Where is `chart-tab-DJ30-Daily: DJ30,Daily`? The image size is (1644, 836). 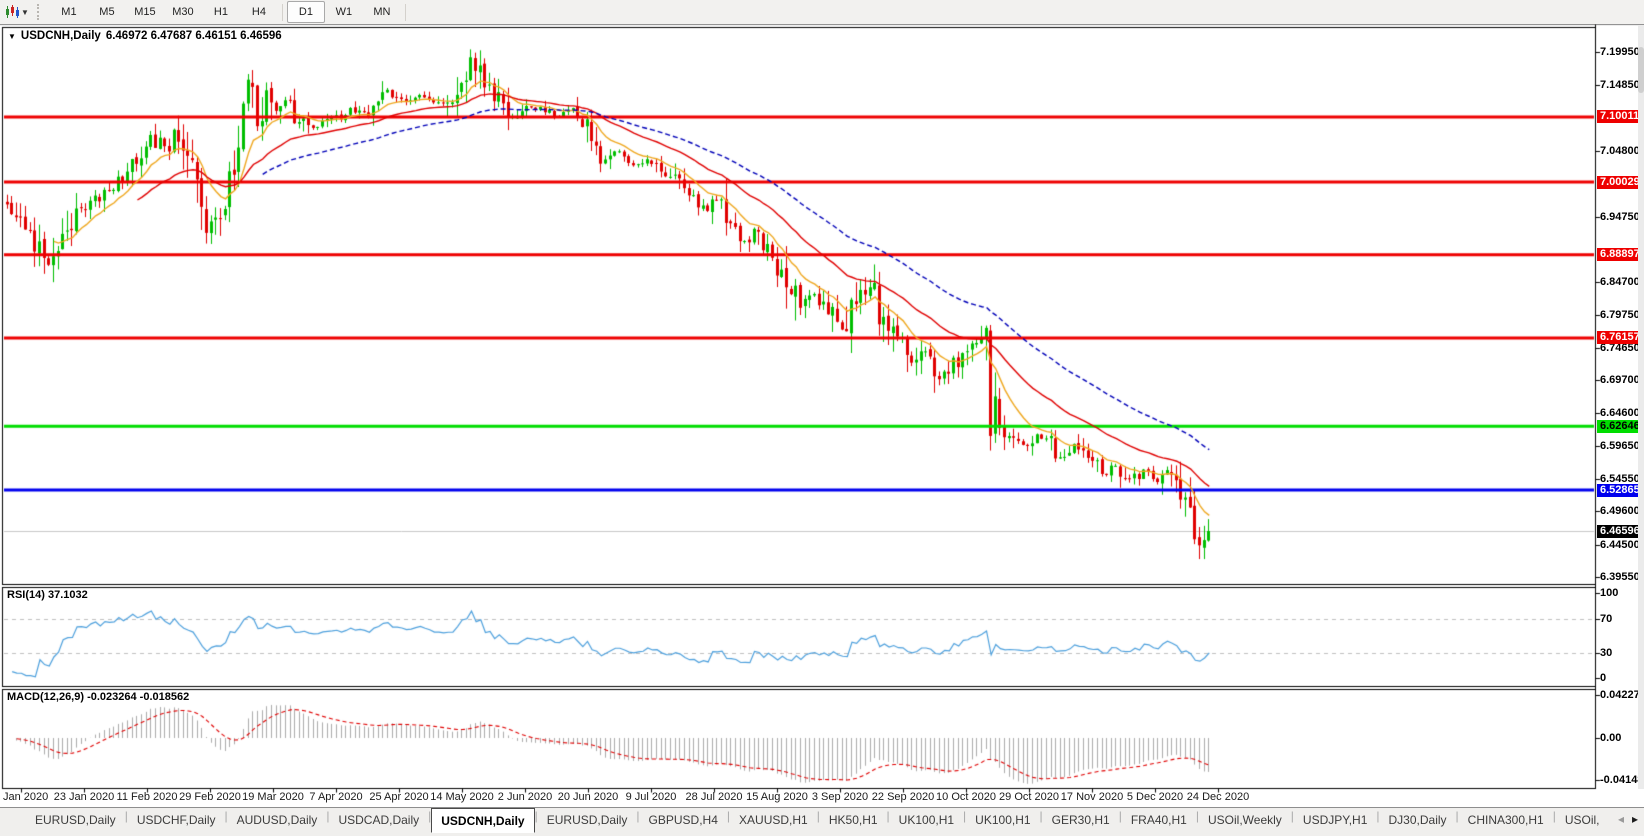
chart-tab-DJ30-Daily: DJ30,Daily is located at coordinates (1418, 819).